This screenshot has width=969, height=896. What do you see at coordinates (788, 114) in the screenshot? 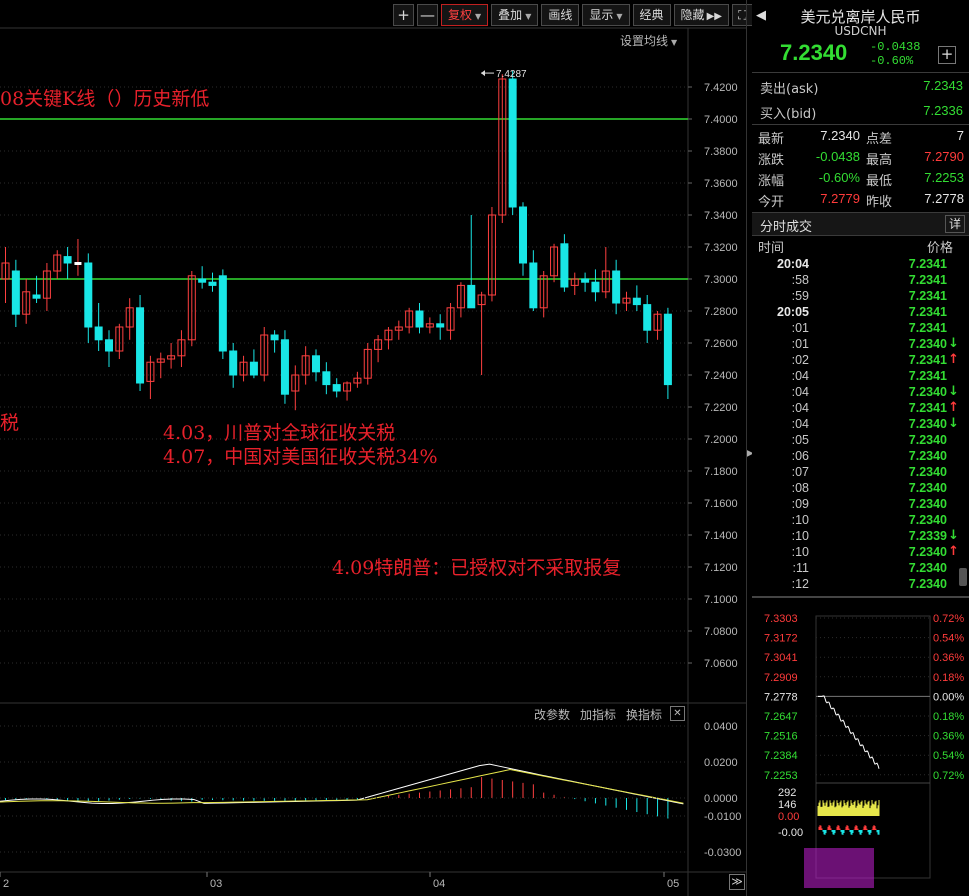
I see `bid-label: 买入(bid)` at bounding box center [788, 114].